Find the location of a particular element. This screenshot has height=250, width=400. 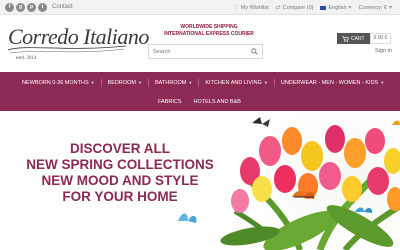

nav-item-kitchen-living: KITCHEN AND LIVING ▼ is located at coordinates (236, 83).